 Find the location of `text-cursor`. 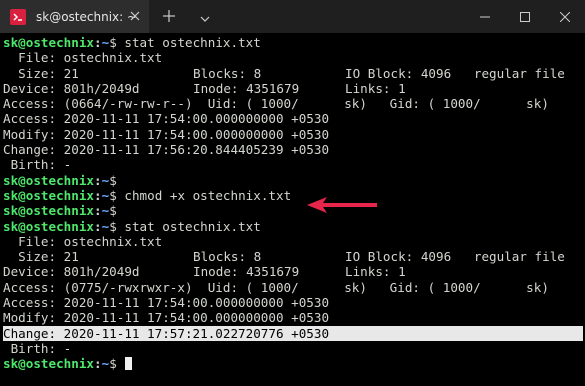

text-cursor is located at coordinates (129, 364).